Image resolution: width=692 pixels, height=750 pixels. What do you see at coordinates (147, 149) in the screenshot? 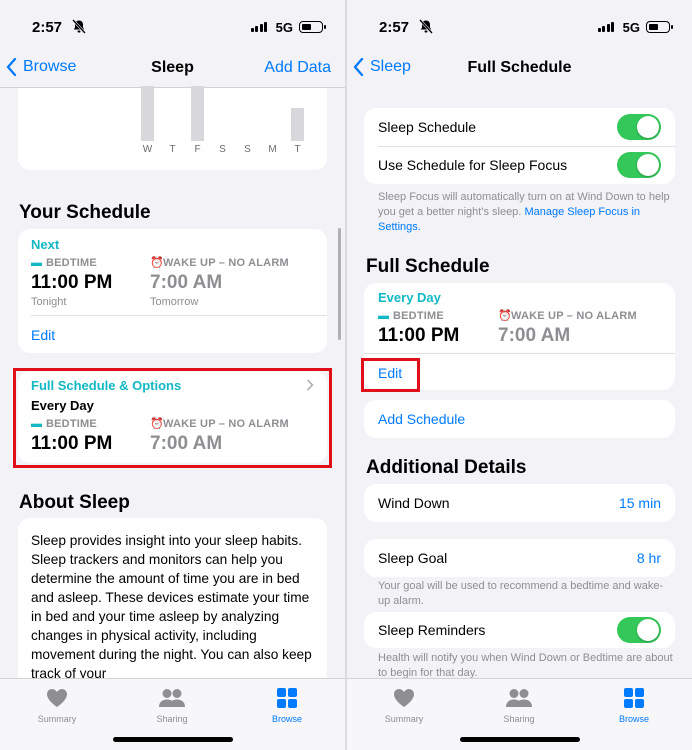
I see `chart-day-label: W` at bounding box center [147, 149].